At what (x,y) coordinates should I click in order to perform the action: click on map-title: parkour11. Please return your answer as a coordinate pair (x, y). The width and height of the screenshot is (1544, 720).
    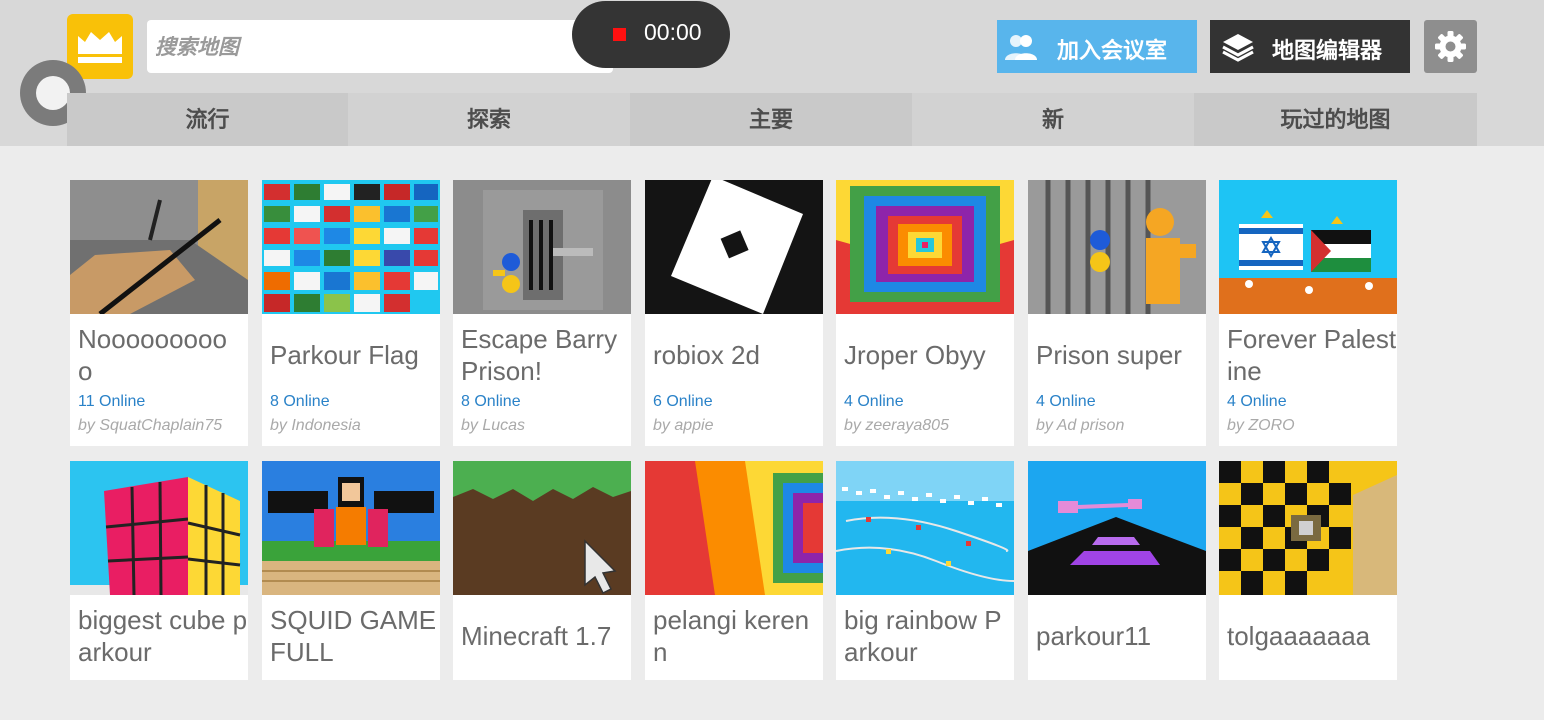
    Looking at the image, I should click on (1094, 636).